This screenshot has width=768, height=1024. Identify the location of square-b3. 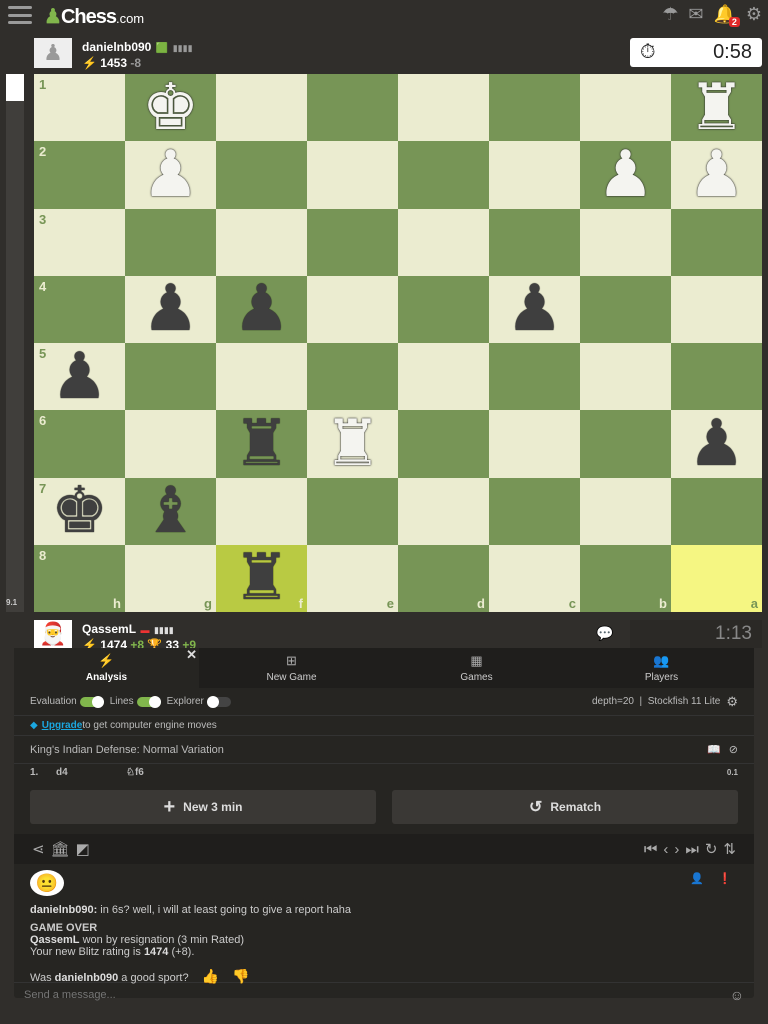
(625, 242).